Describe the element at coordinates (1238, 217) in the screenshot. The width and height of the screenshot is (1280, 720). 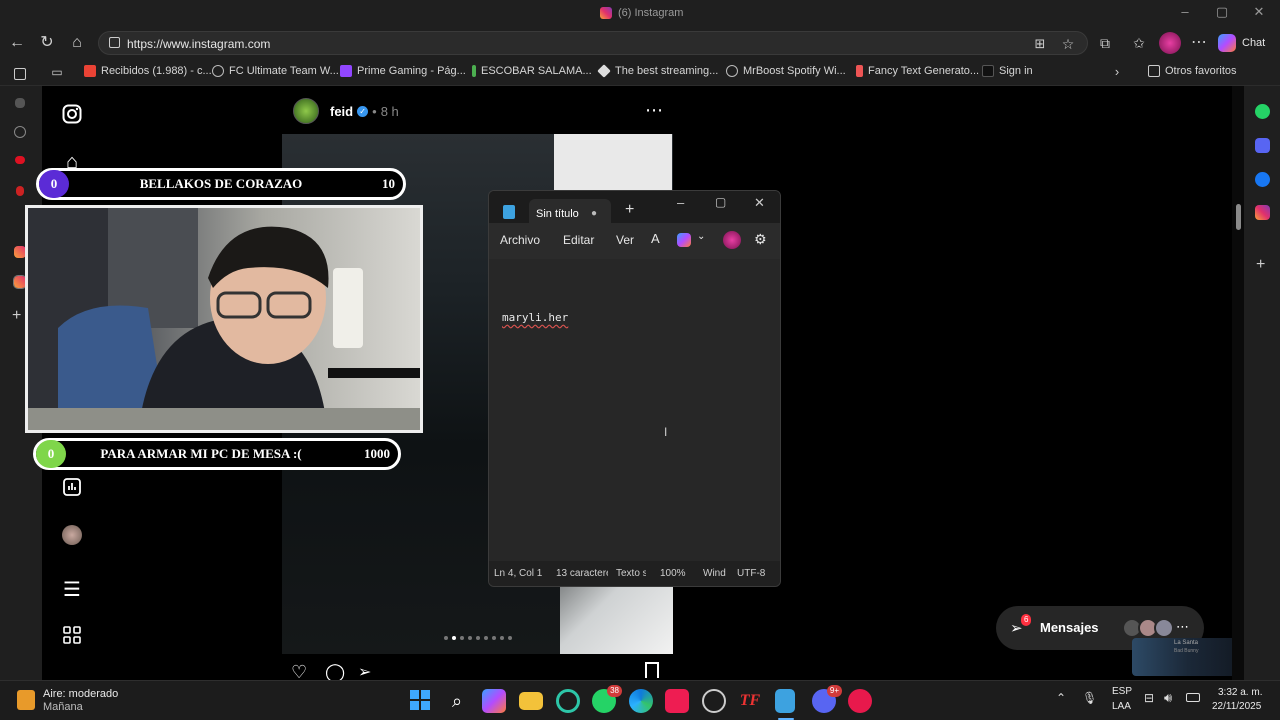
I see `scrollbar-thumb` at that location.